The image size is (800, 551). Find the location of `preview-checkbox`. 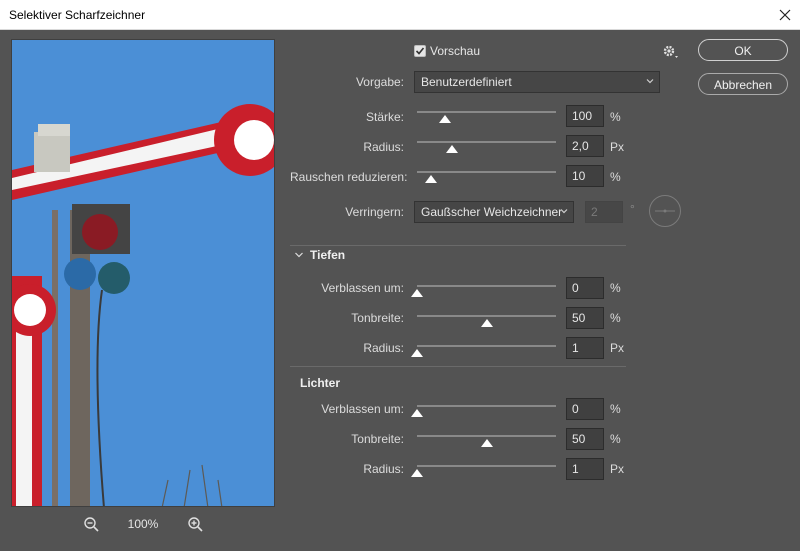

preview-checkbox is located at coordinates (420, 51).